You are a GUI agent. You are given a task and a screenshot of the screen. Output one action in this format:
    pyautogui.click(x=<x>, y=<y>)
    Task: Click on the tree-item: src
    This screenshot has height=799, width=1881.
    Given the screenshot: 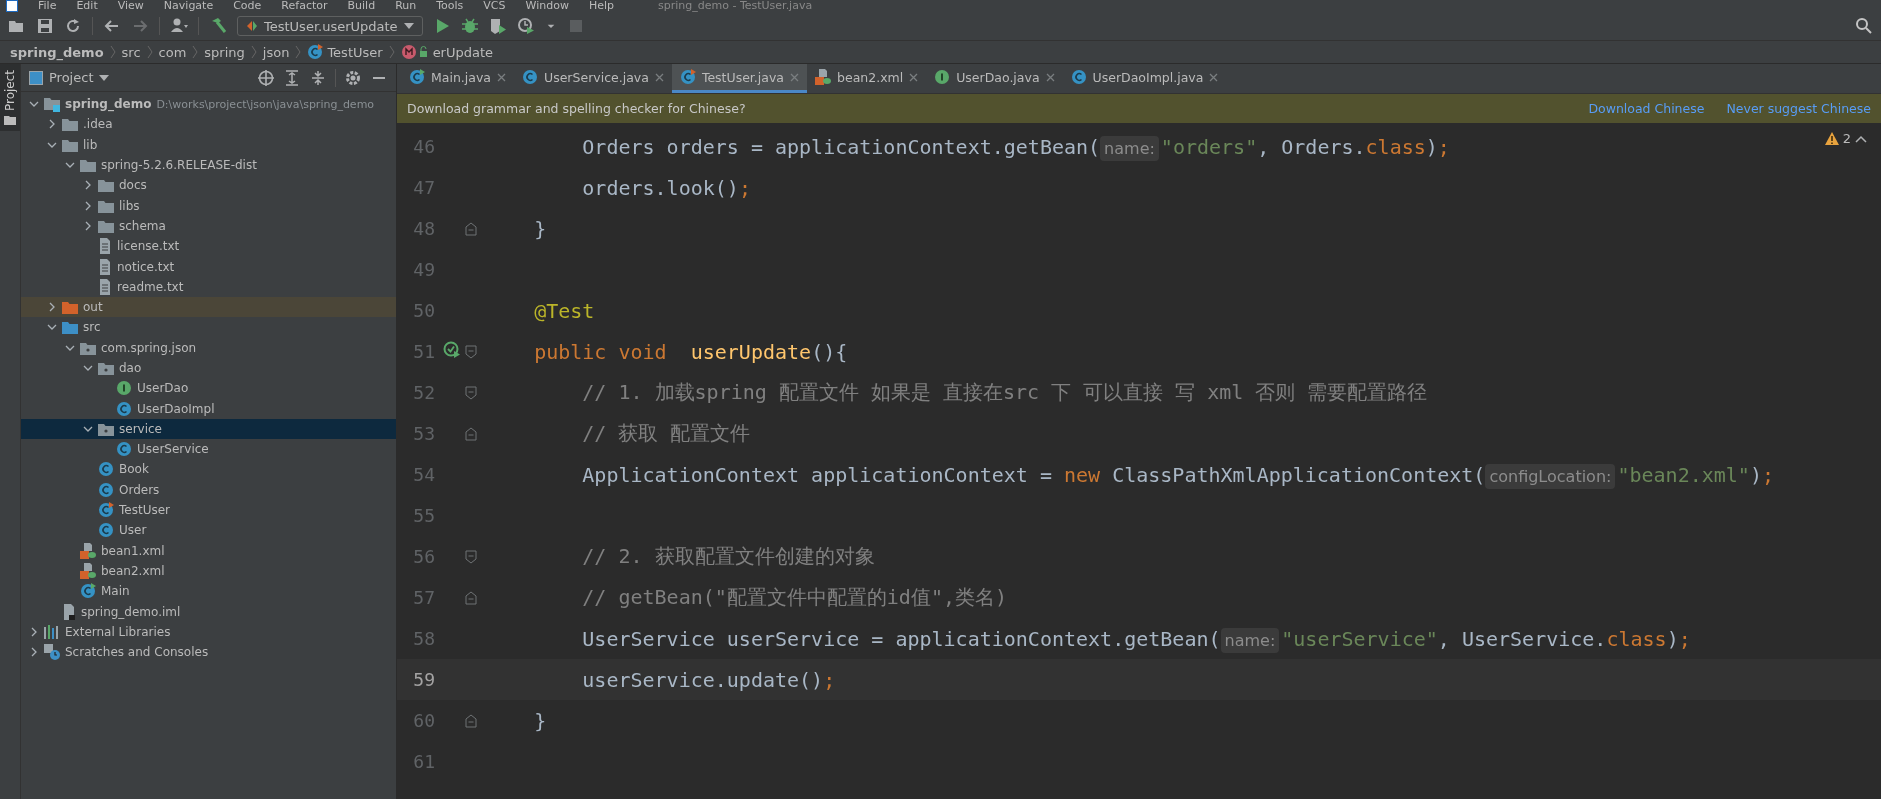 What is the action you would take?
    pyautogui.click(x=208, y=327)
    